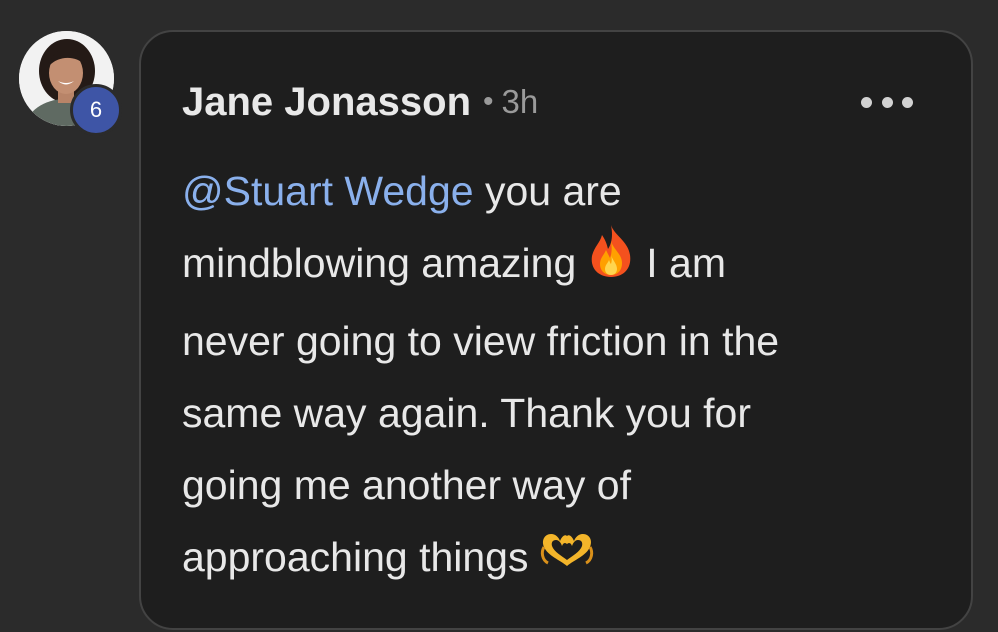  What do you see at coordinates (406, 485) in the screenshot?
I see `comment-line: going me another way of` at bounding box center [406, 485].